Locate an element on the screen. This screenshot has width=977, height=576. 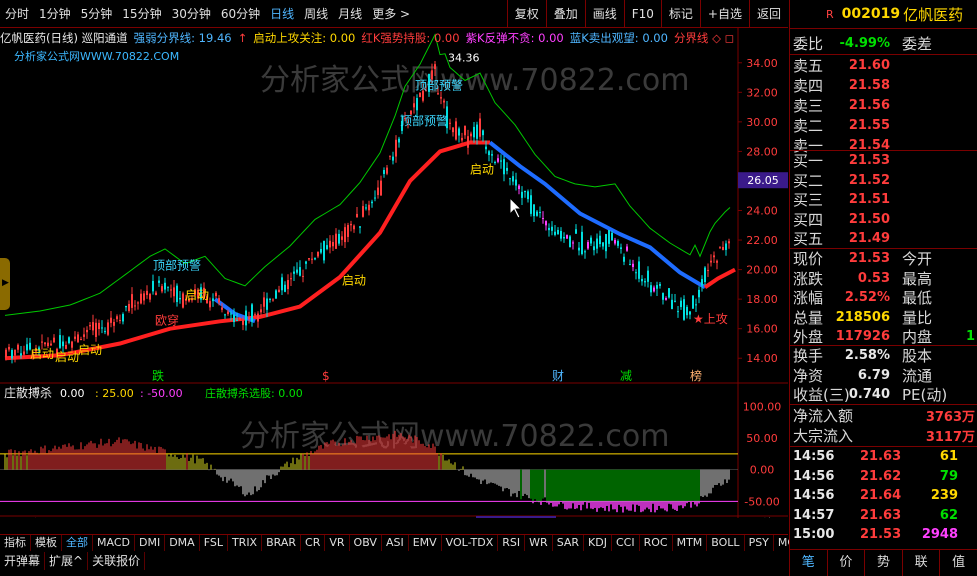
indicator-tab: PSY is located at coordinates (759, 543).